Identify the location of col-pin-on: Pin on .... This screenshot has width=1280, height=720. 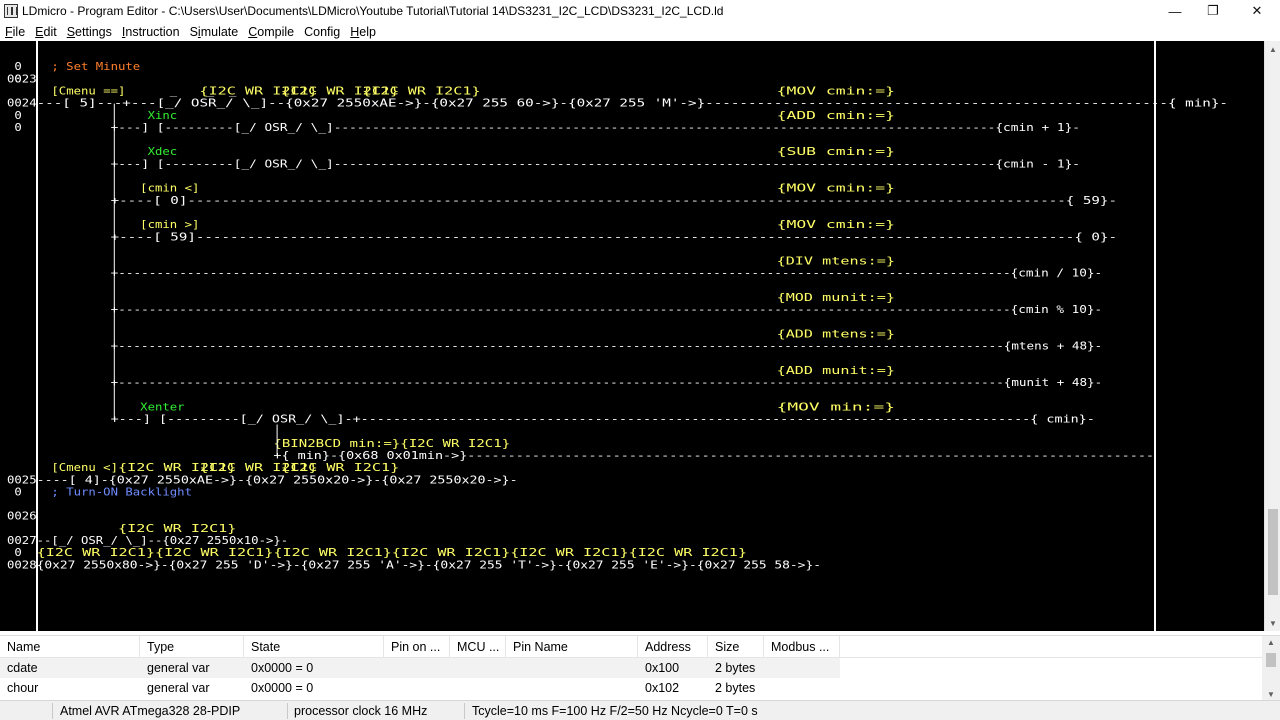
(417, 647).